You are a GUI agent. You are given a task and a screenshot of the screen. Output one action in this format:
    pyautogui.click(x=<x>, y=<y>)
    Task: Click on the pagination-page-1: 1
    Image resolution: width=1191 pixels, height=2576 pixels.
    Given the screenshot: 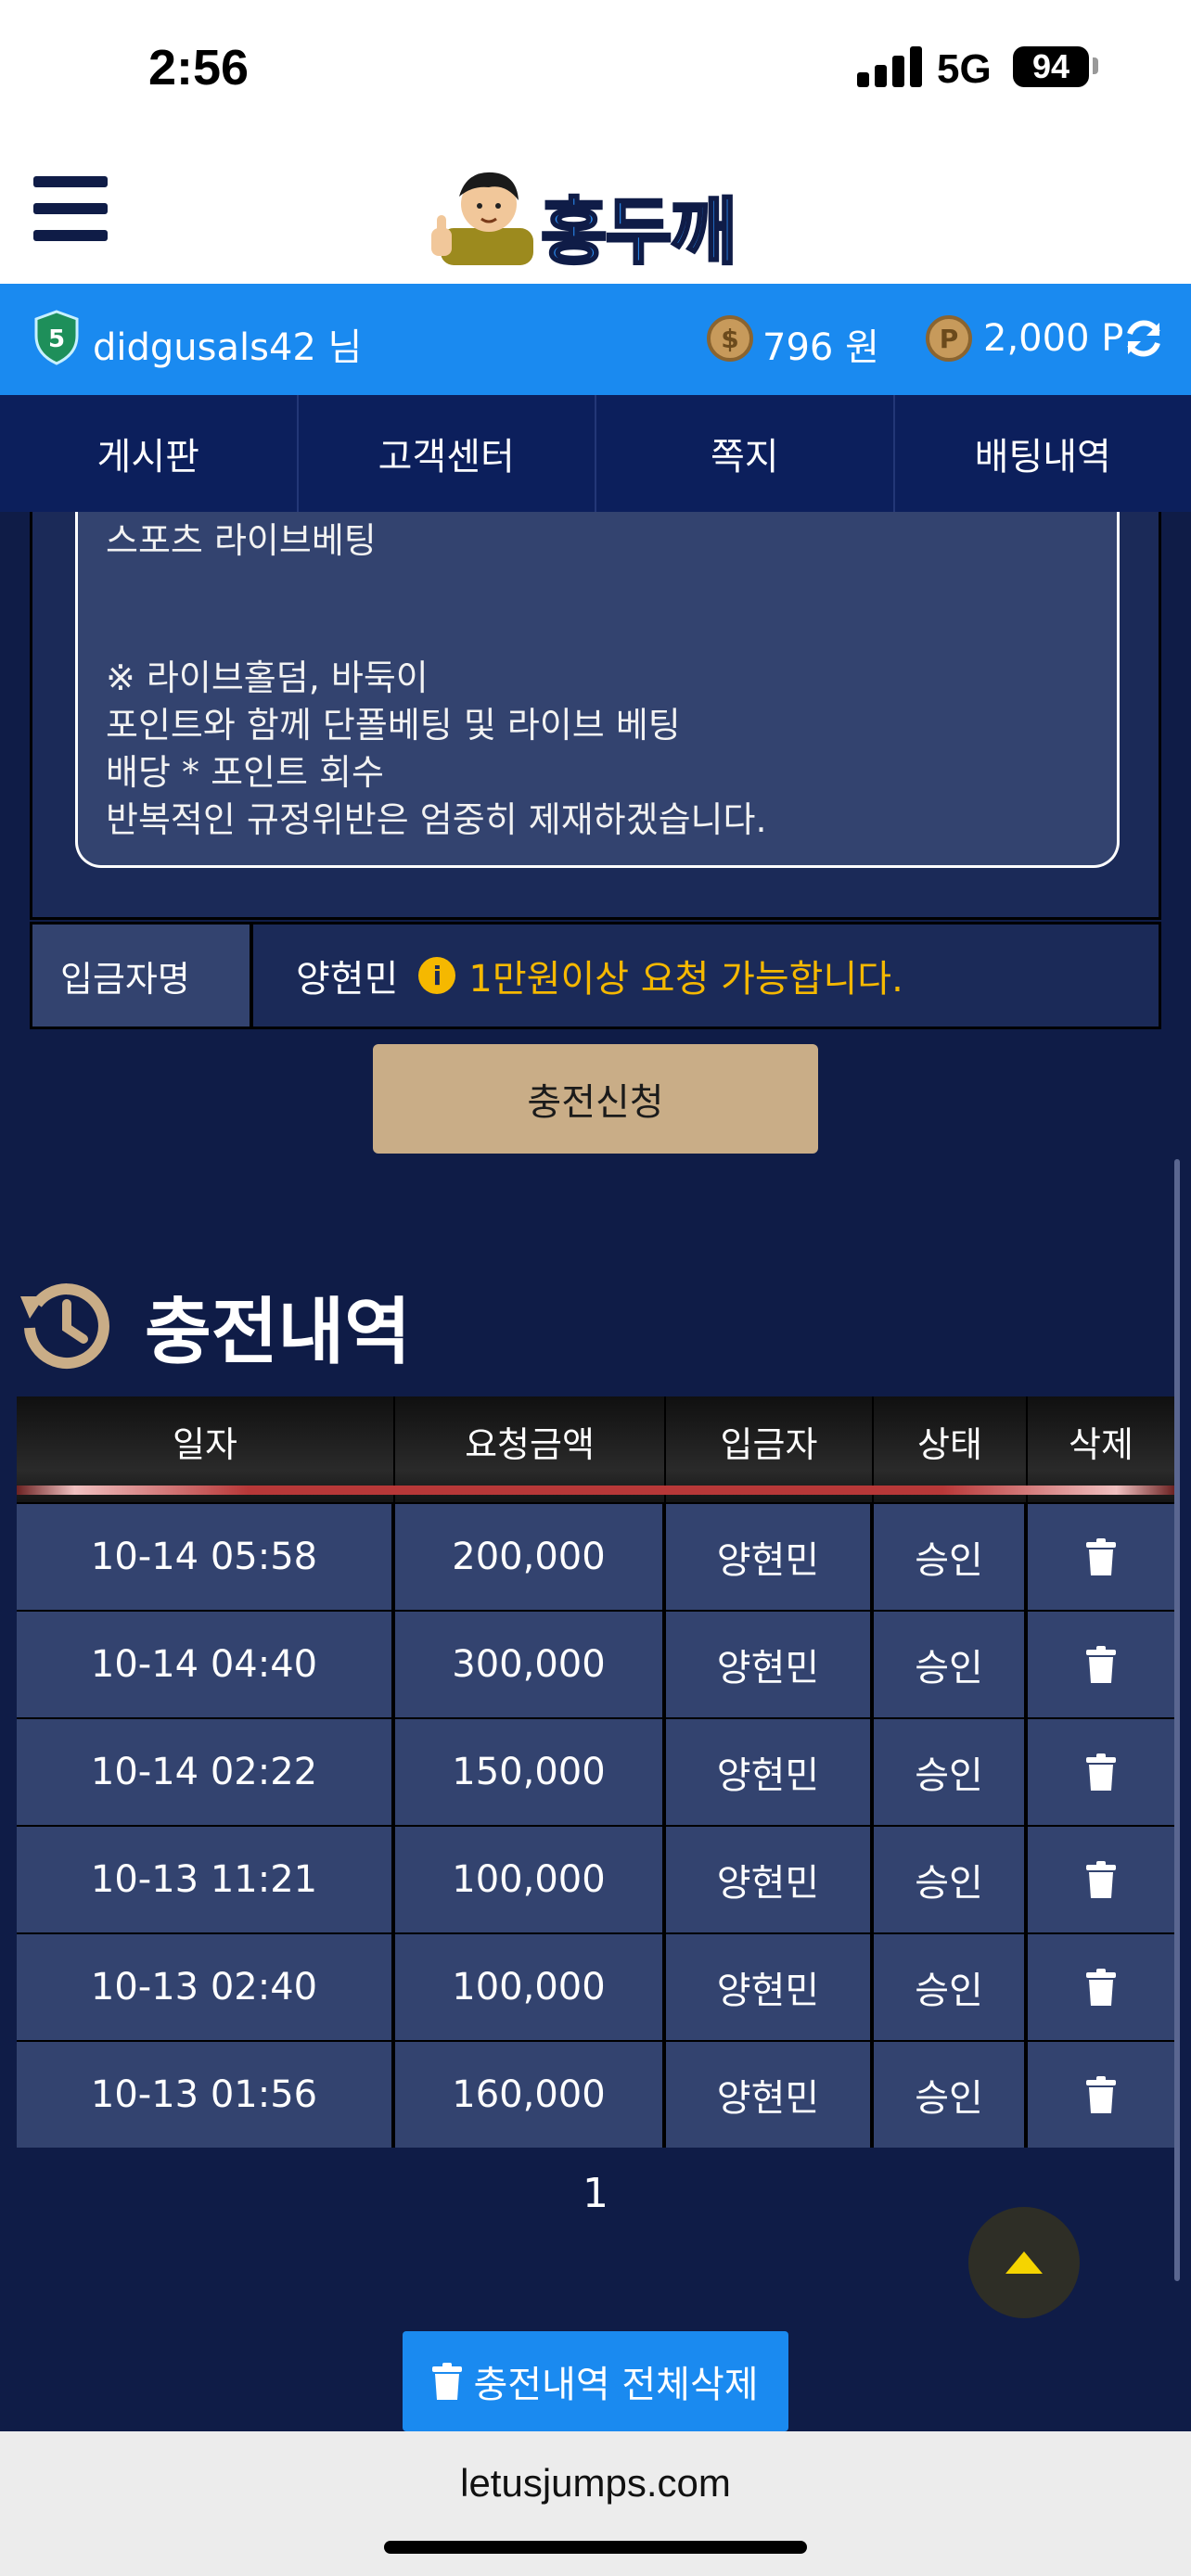 What is the action you would take?
    pyautogui.click(x=595, y=2193)
    